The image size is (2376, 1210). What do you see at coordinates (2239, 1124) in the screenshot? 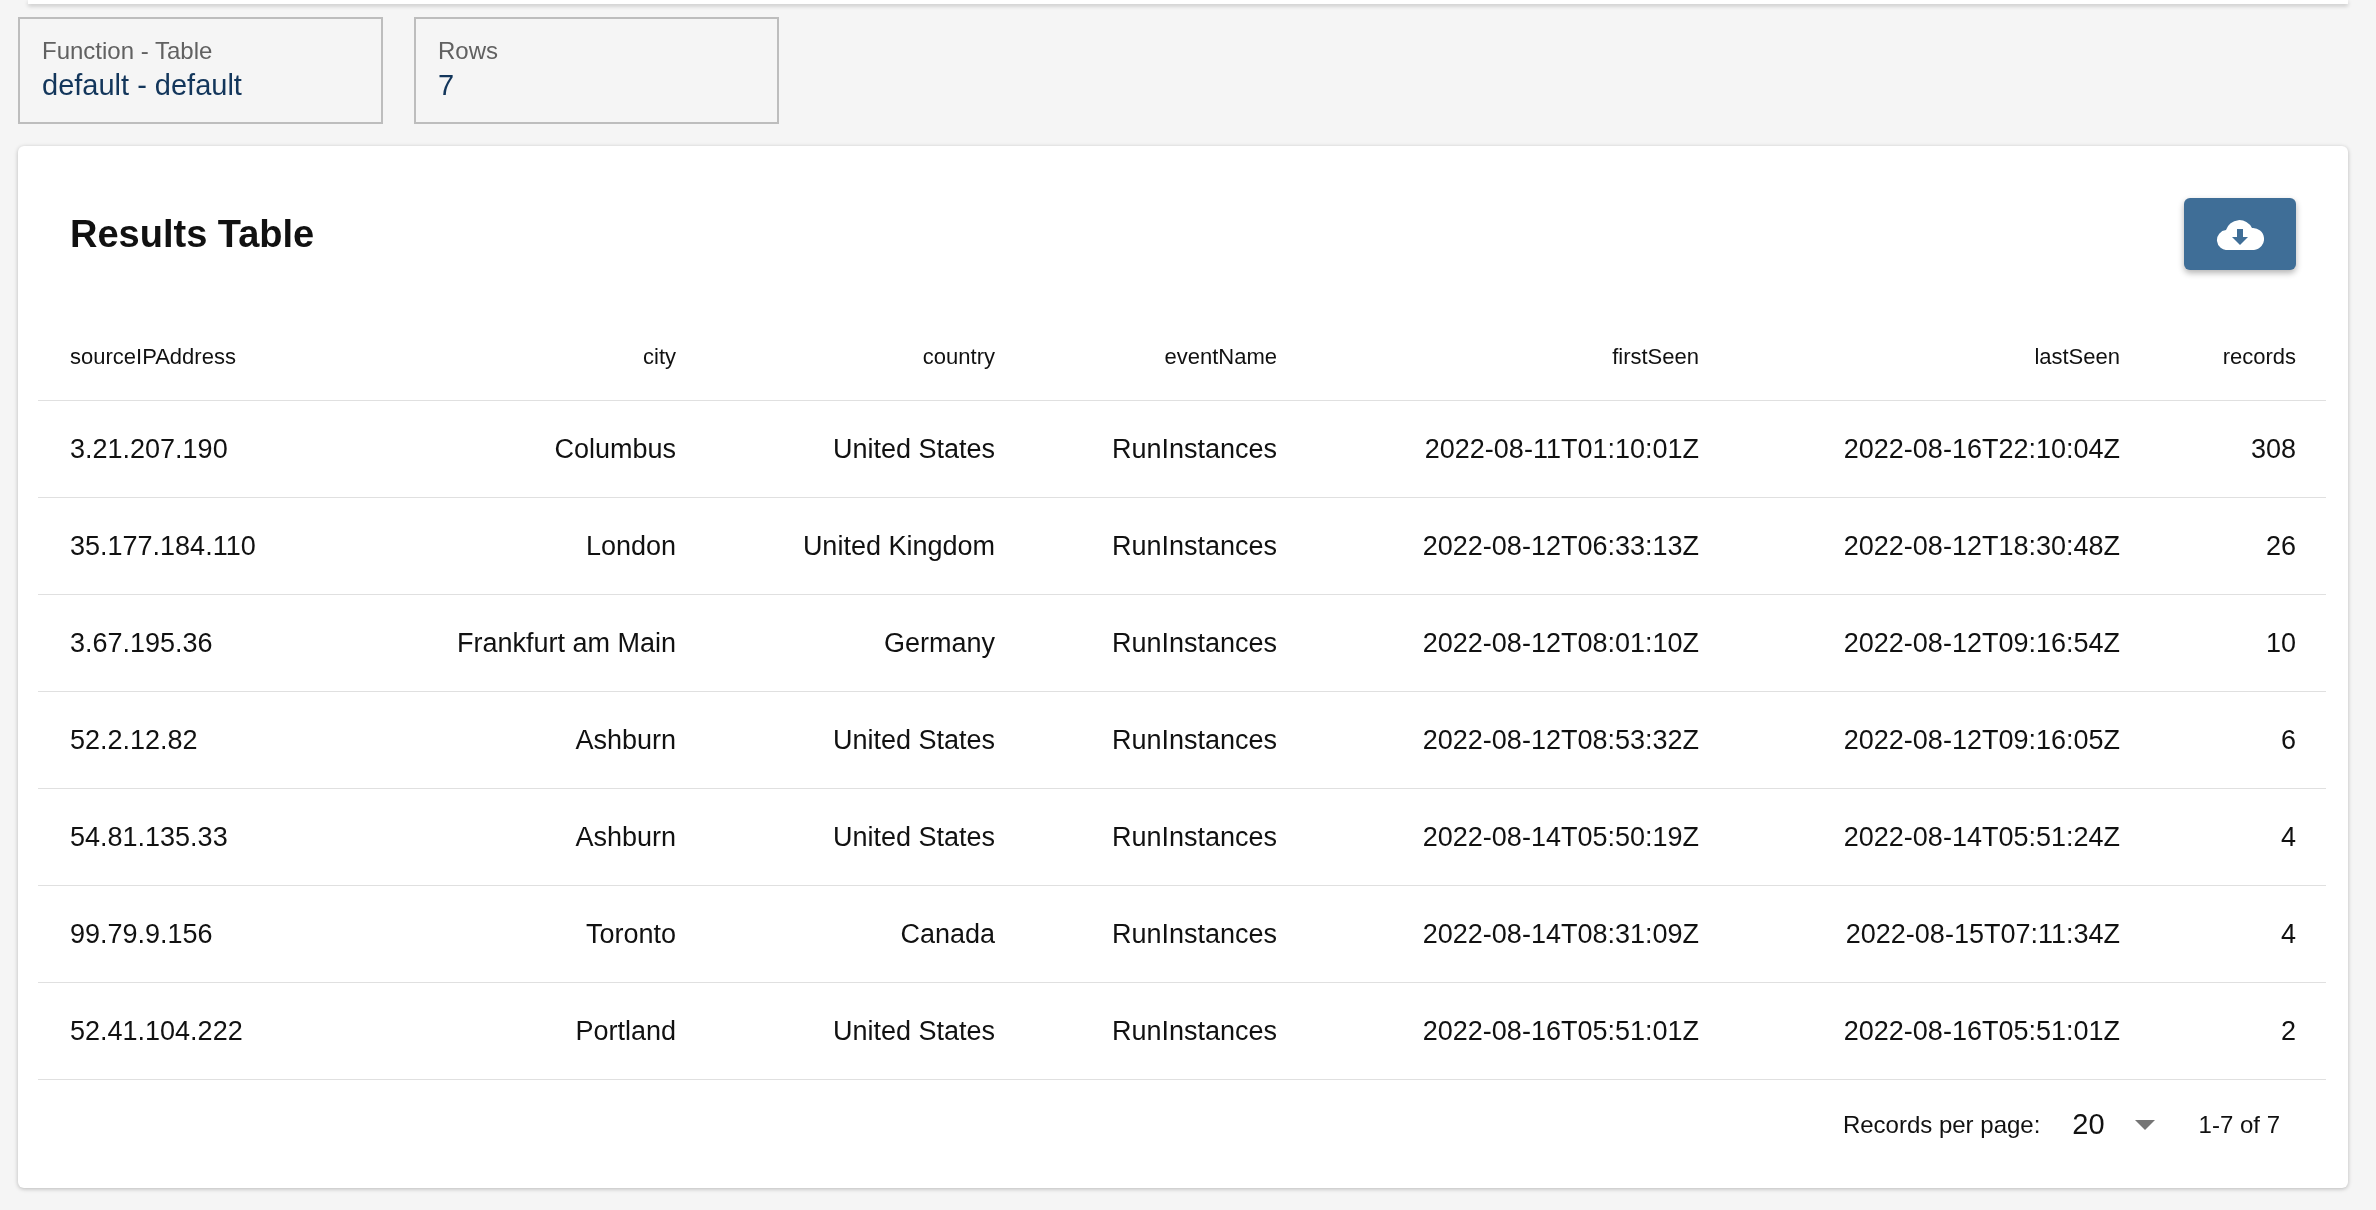
I see `page-range: 1-7 of 7` at bounding box center [2239, 1124].